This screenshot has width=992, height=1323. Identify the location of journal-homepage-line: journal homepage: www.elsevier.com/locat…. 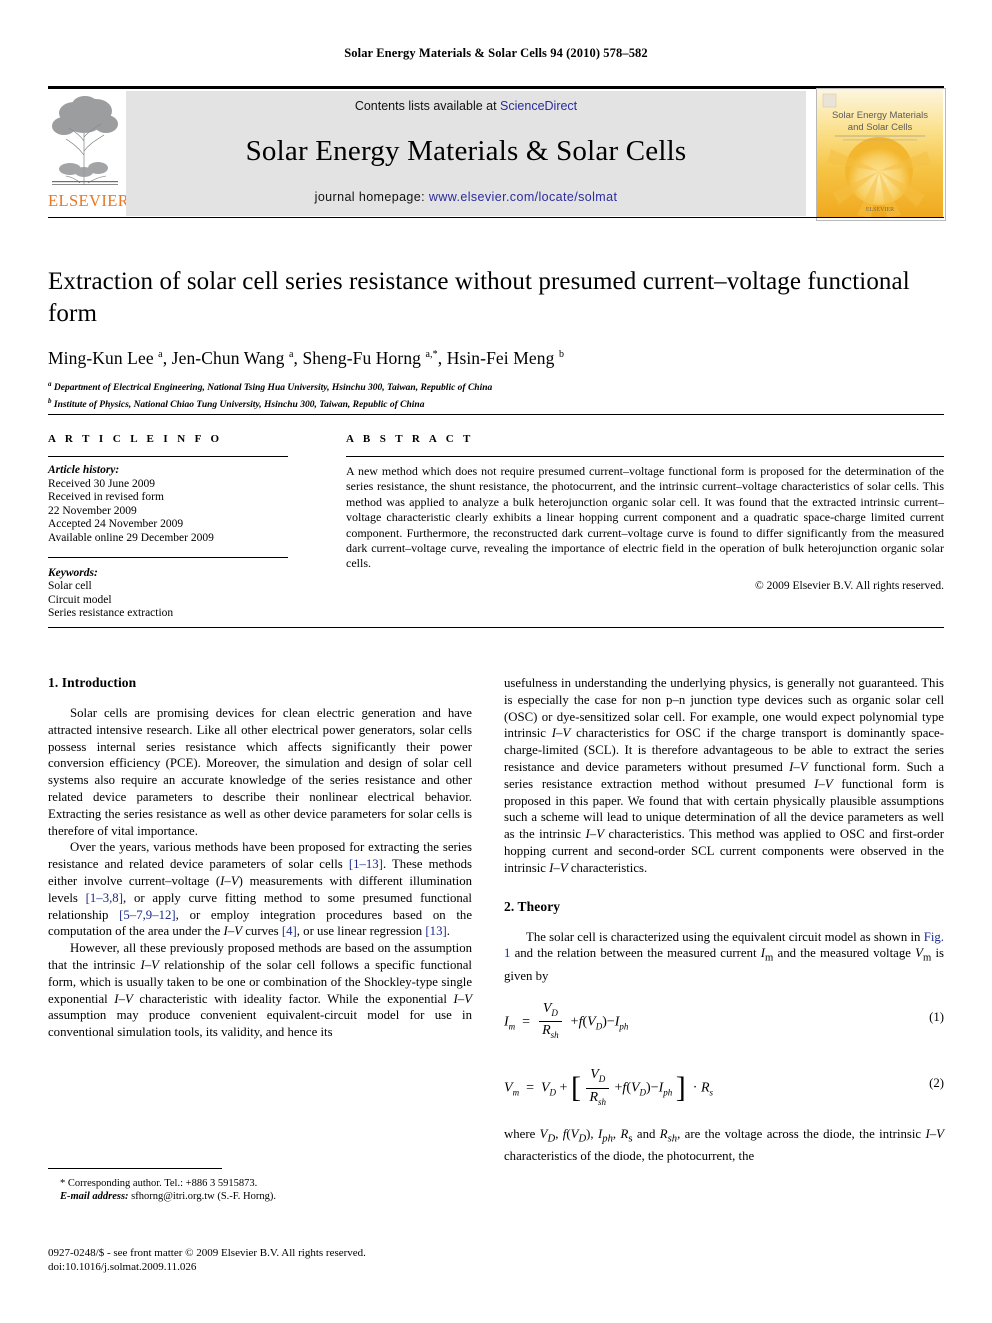
(466, 197).